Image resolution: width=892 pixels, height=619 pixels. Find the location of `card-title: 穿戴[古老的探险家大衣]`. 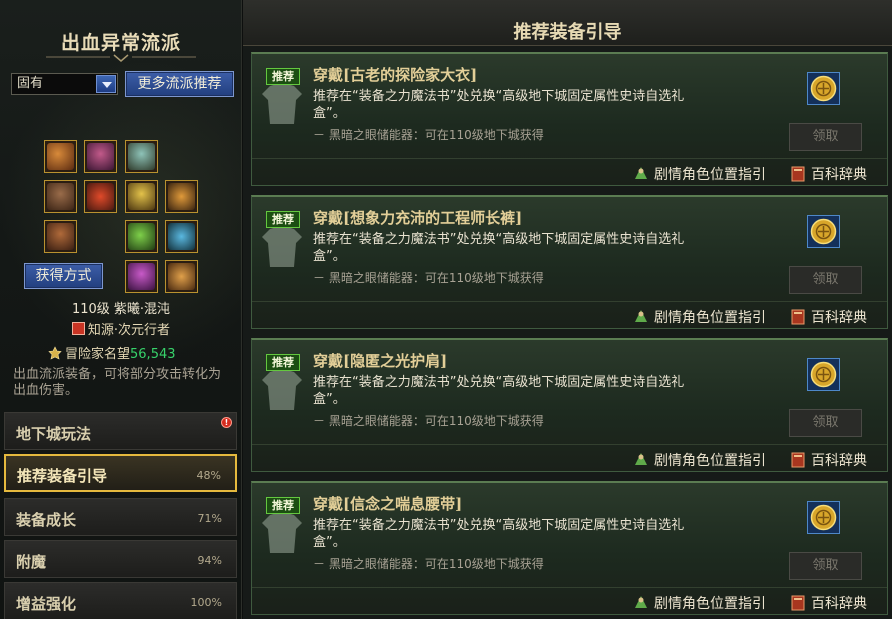

card-title: 穿戴[古老的探险家大衣] is located at coordinates (395, 75).